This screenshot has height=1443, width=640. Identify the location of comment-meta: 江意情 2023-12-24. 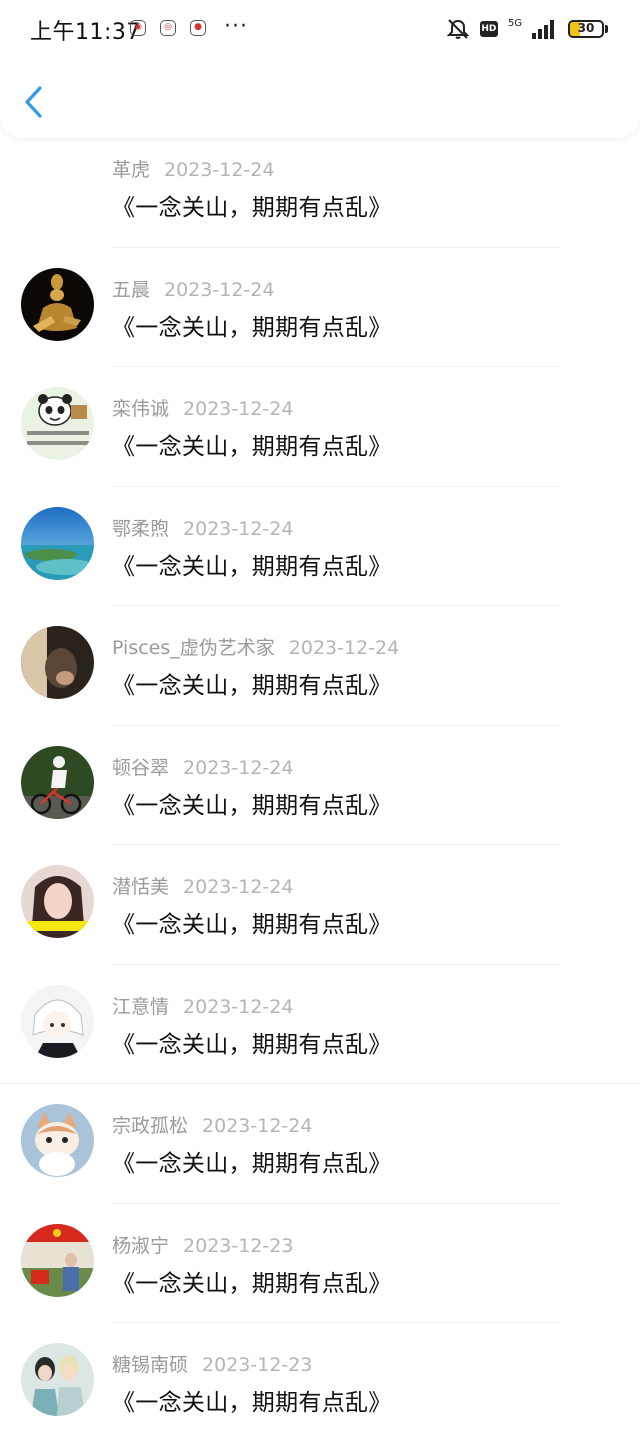
(202, 1005).